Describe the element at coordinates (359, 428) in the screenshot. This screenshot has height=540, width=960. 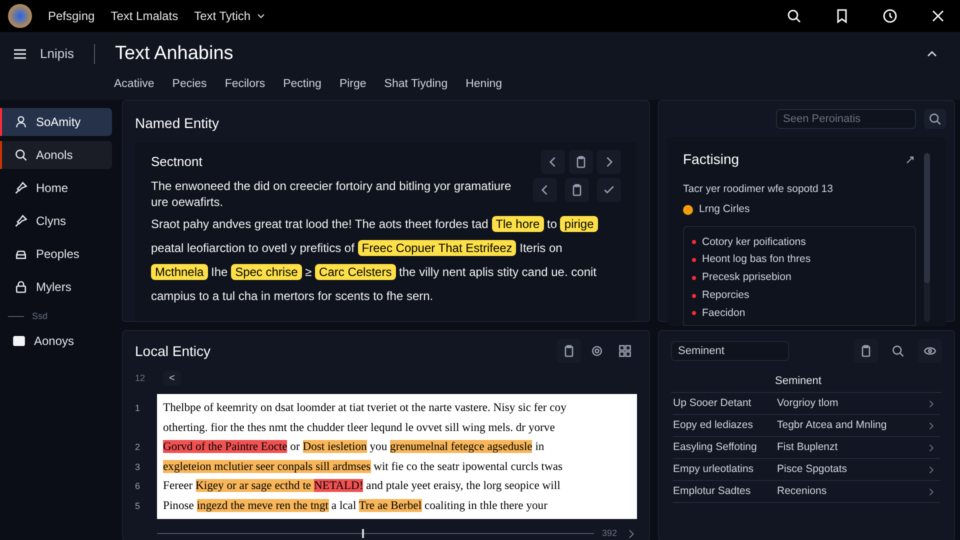
I see `document-line: otherting. fior the thes nmt the chudder tleer leqund le ovvet sill wing mels. dr yorve` at that location.